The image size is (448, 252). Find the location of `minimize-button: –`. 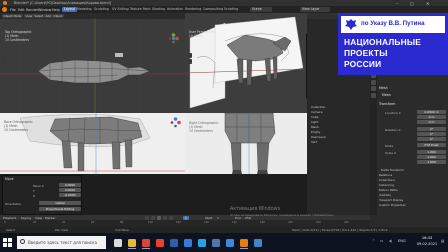

minimize-button: – is located at coordinates (397, 3).